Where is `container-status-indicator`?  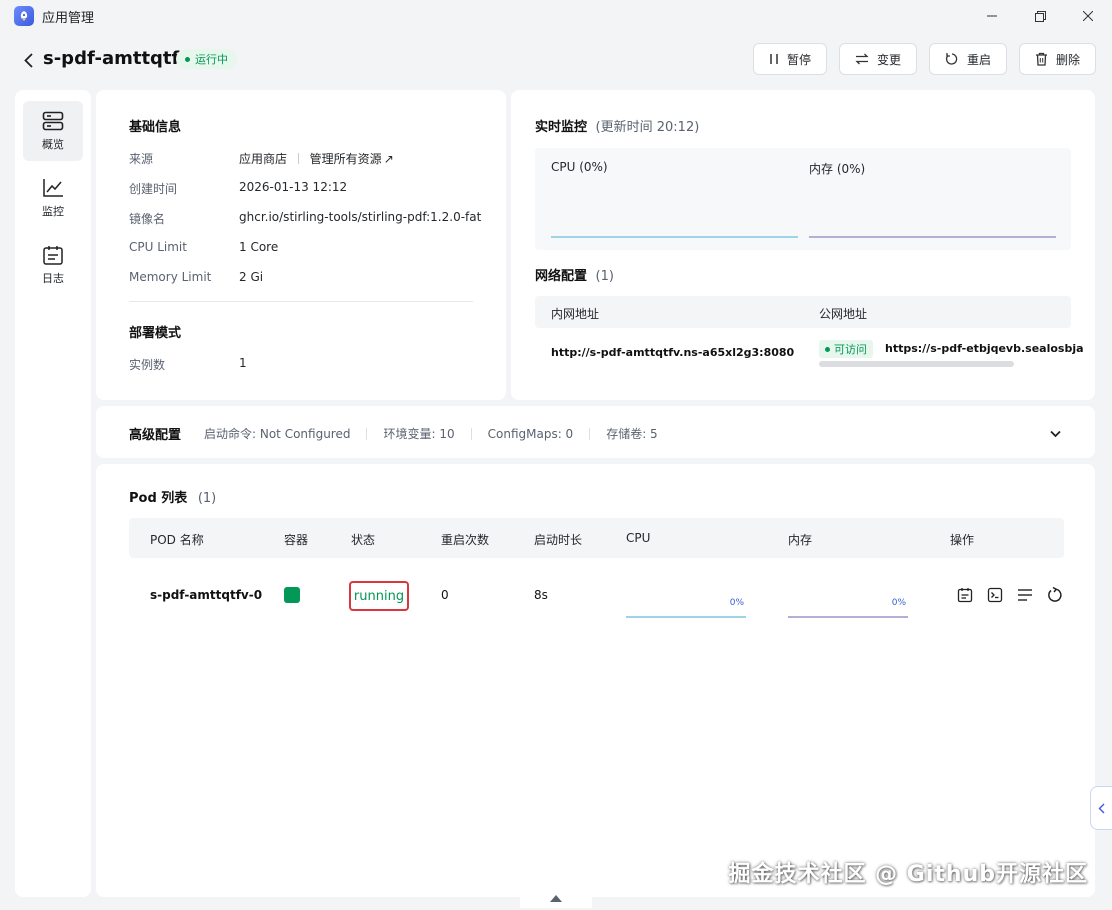 container-status-indicator is located at coordinates (292, 595).